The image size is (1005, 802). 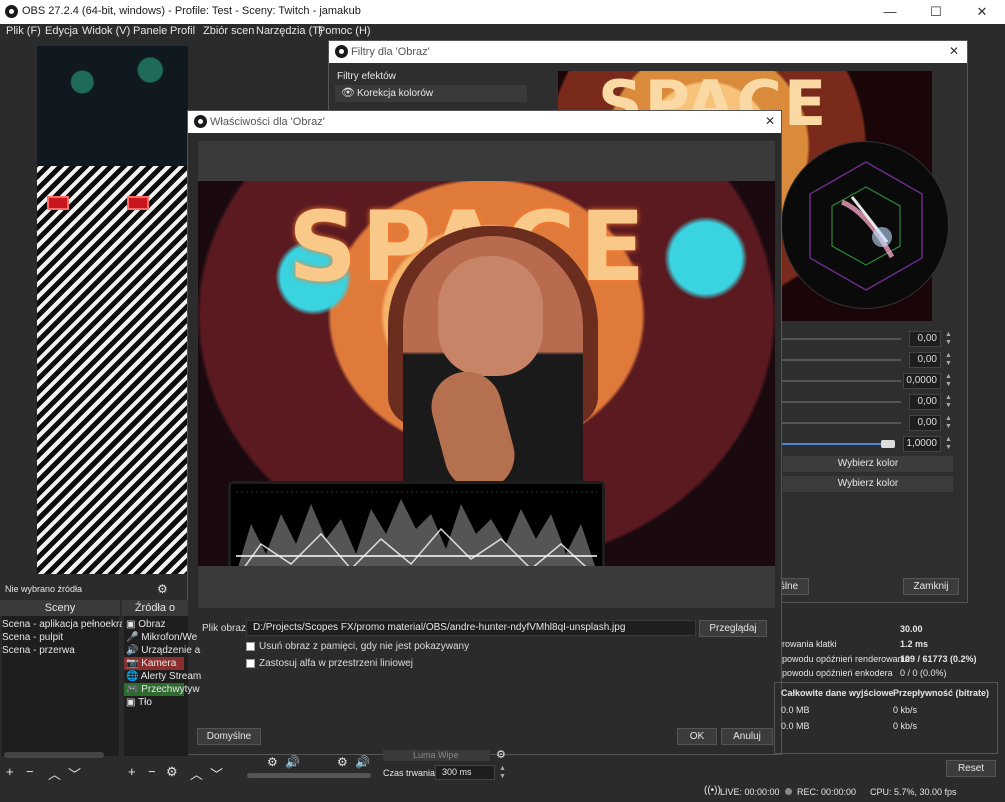 What do you see at coordinates (348, 92) in the screenshot?
I see `eye-icon: 👁` at bounding box center [348, 92].